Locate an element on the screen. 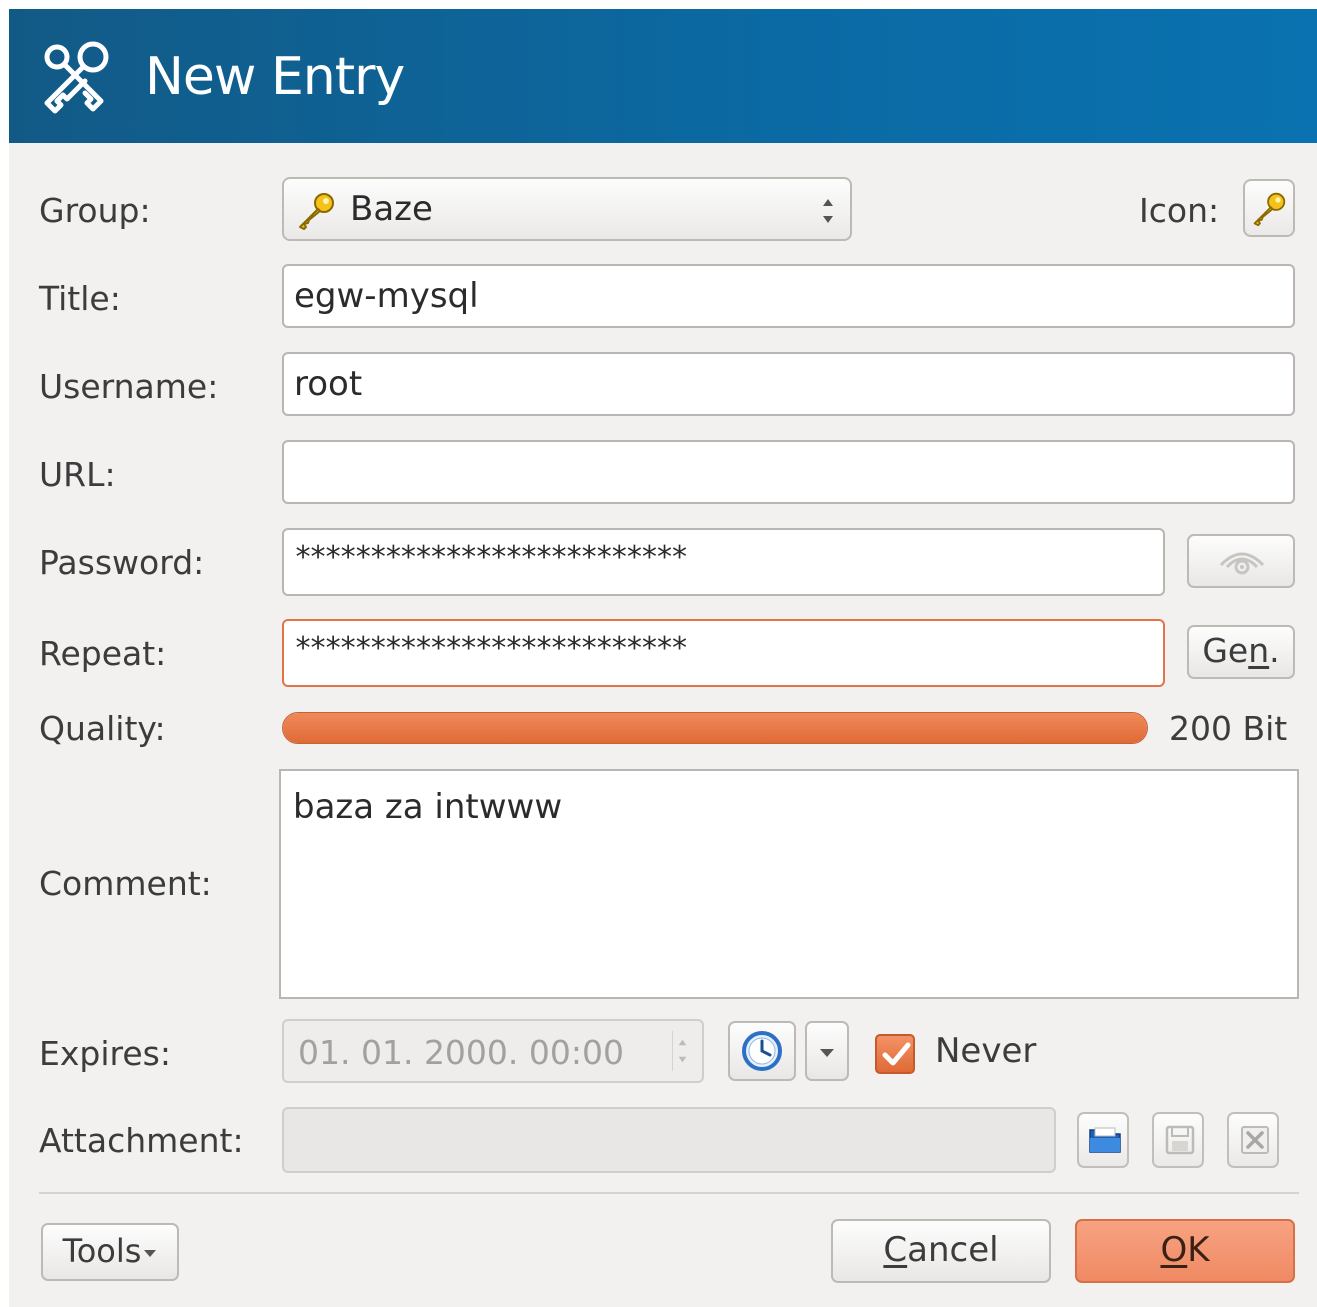 The height and width of the screenshot is (1307, 1317). password-value: ************************** is located at coordinates (491, 557).